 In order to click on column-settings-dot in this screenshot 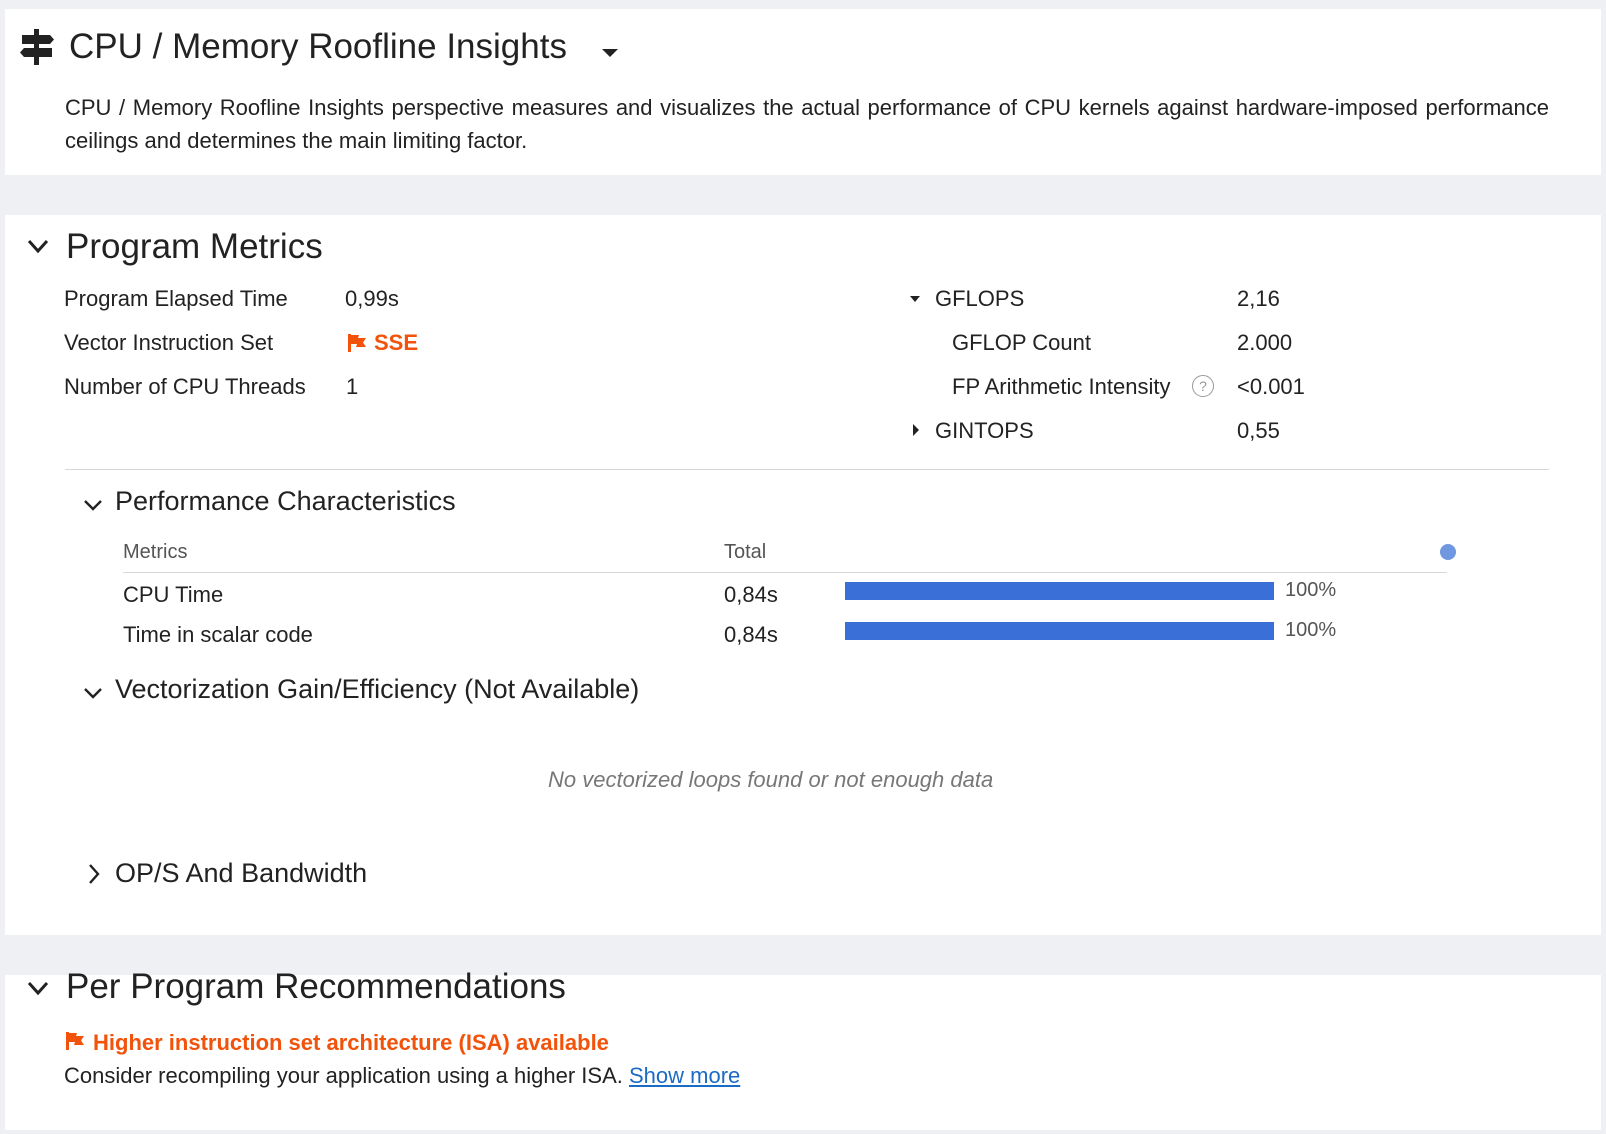, I will do `click(1448, 552)`.